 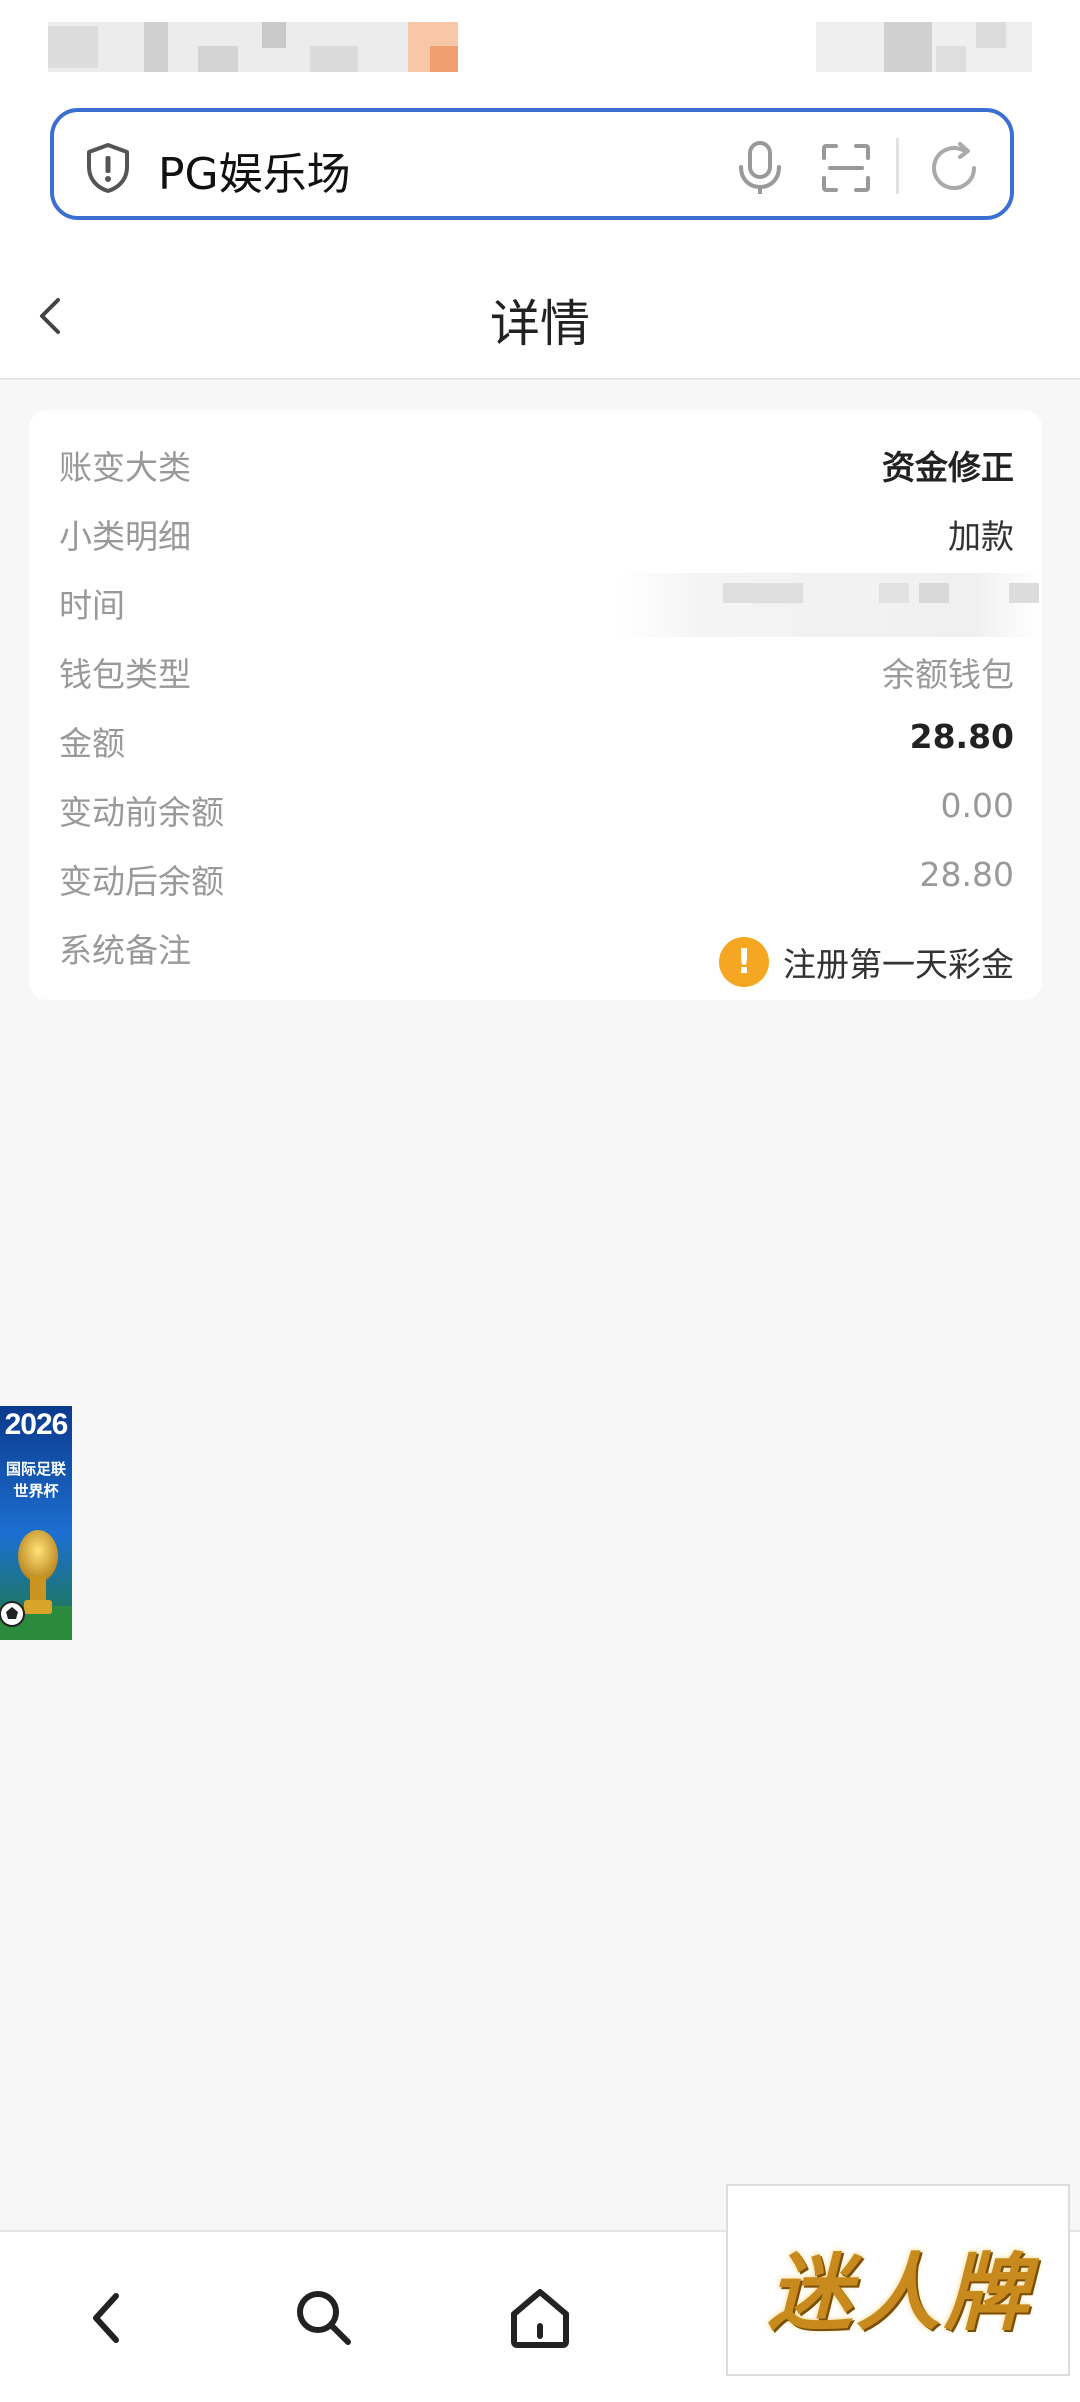 What do you see at coordinates (846, 170) in the screenshot?
I see `scan-icon` at bounding box center [846, 170].